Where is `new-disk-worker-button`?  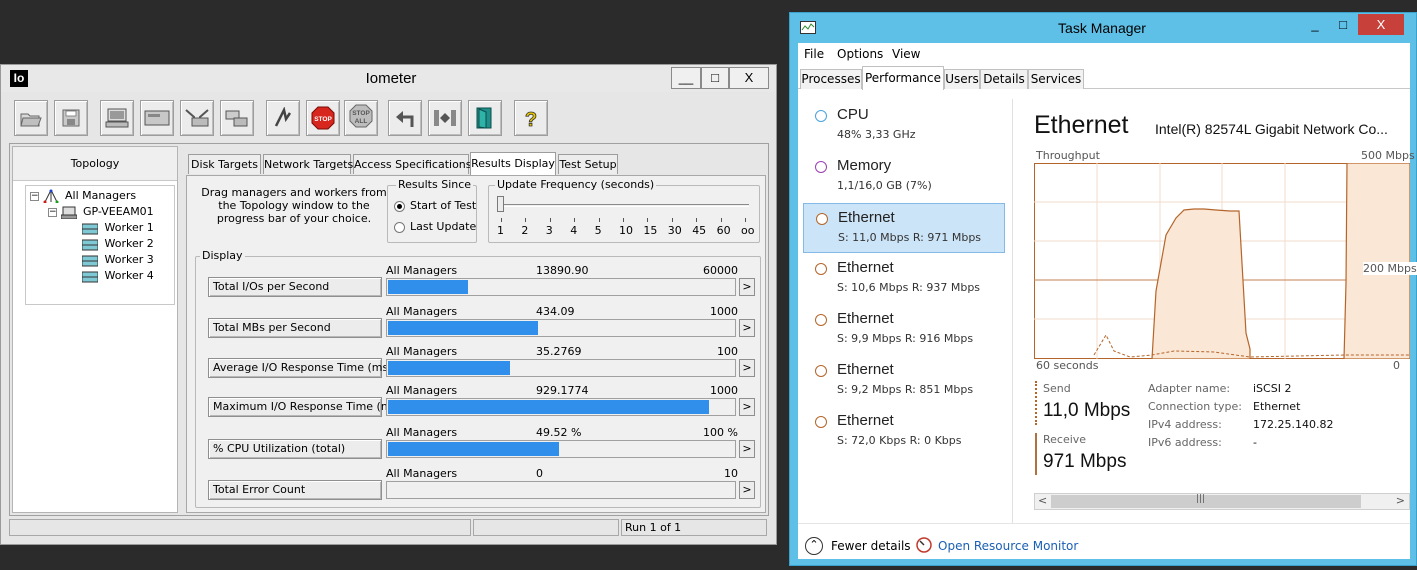 new-disk-worker-button is located at coordinates (197, 118).